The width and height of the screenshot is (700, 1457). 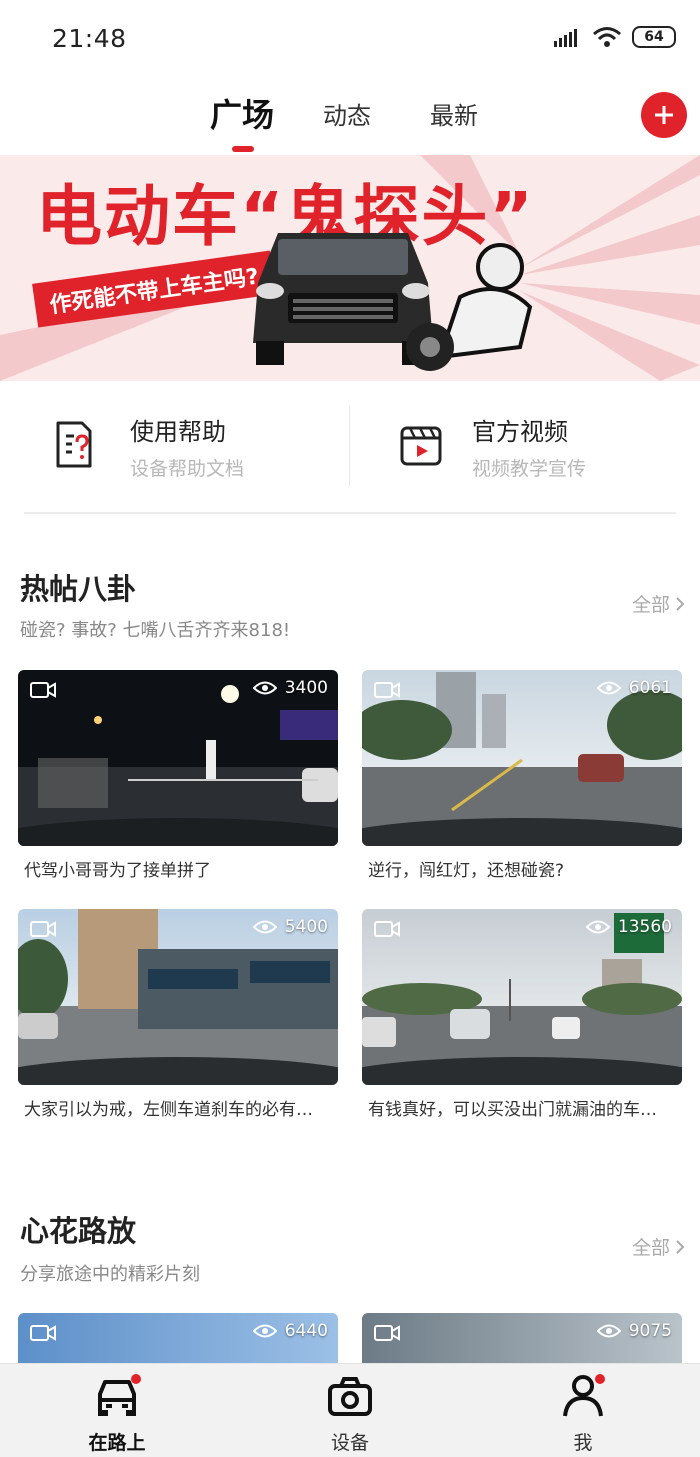 I want to click on post-card: 6061 逆行，闯红灯，还想碰瓷?, so click(x=522, y=775).